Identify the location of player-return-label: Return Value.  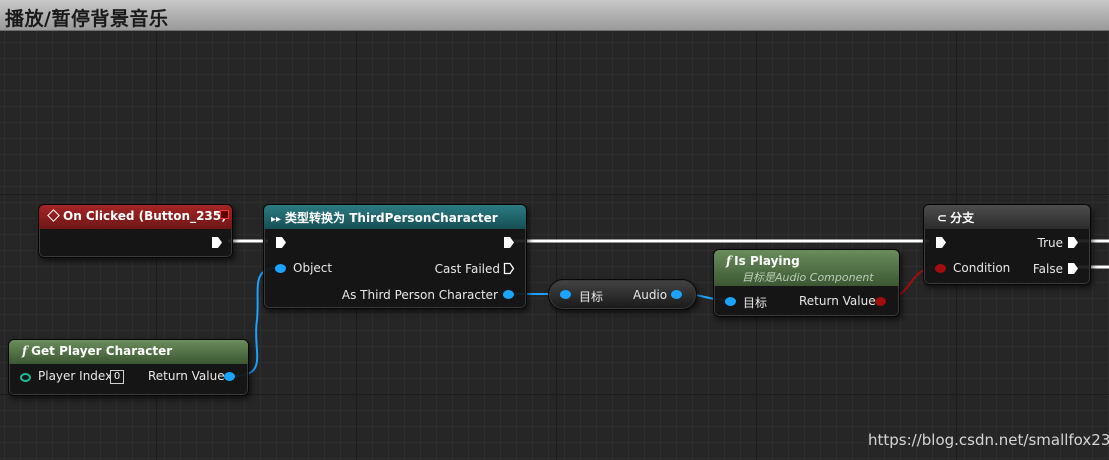
(186, 376).